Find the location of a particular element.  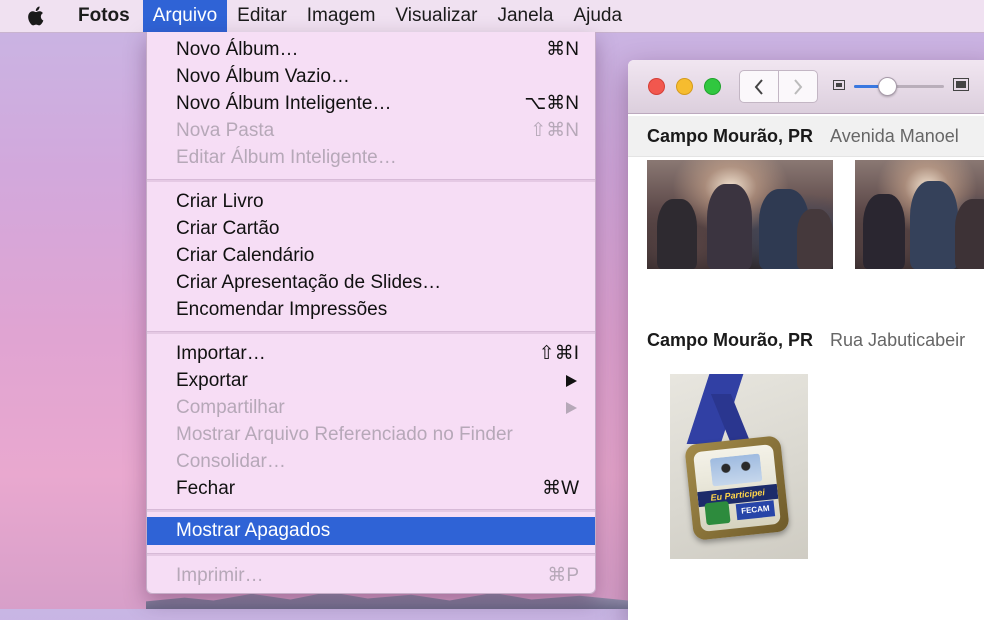

forward-button is located at coordinates (798, 86).